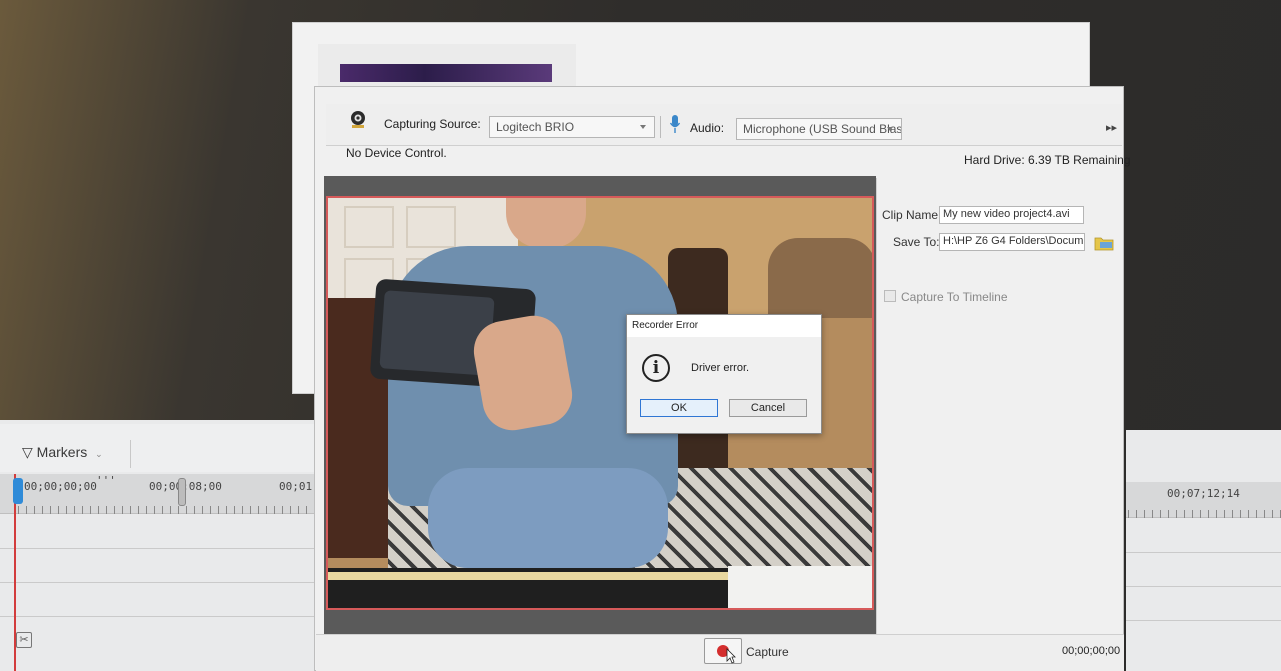 The height and width of the screenshot is (671, 1281). Describe the element at coordinates (675, 124) in the screenshot. I see `microphone-icon` at that location.